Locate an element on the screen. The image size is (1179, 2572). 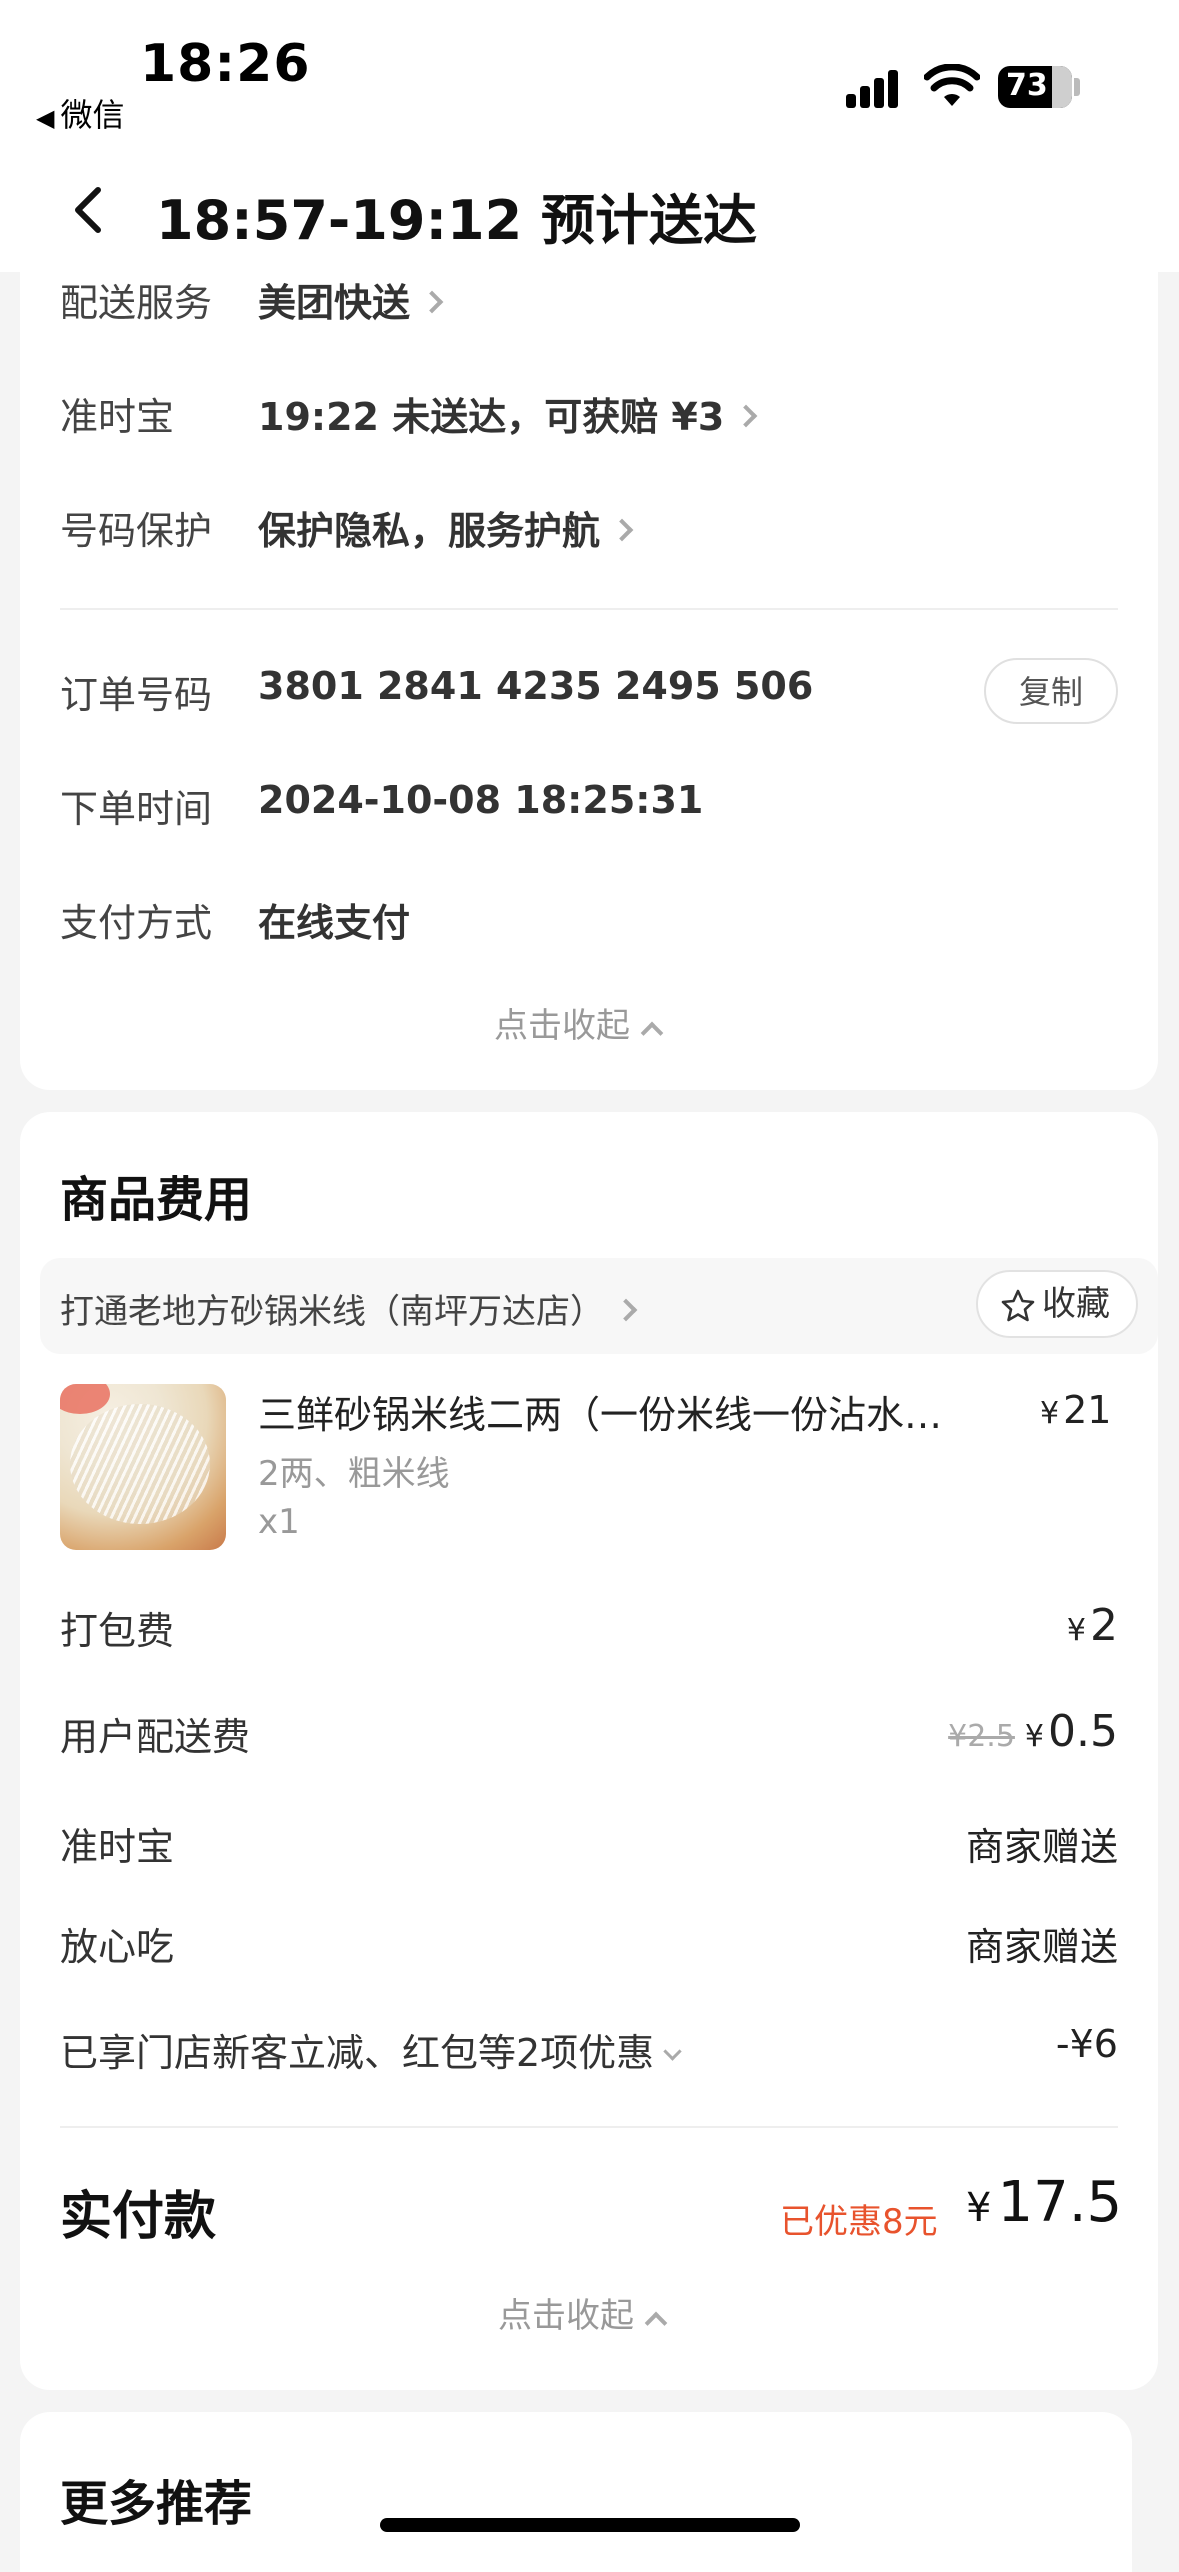
shop-link: 打通老地方砂锅米线（南坪万达店） is located at coordinates (349, 1308).